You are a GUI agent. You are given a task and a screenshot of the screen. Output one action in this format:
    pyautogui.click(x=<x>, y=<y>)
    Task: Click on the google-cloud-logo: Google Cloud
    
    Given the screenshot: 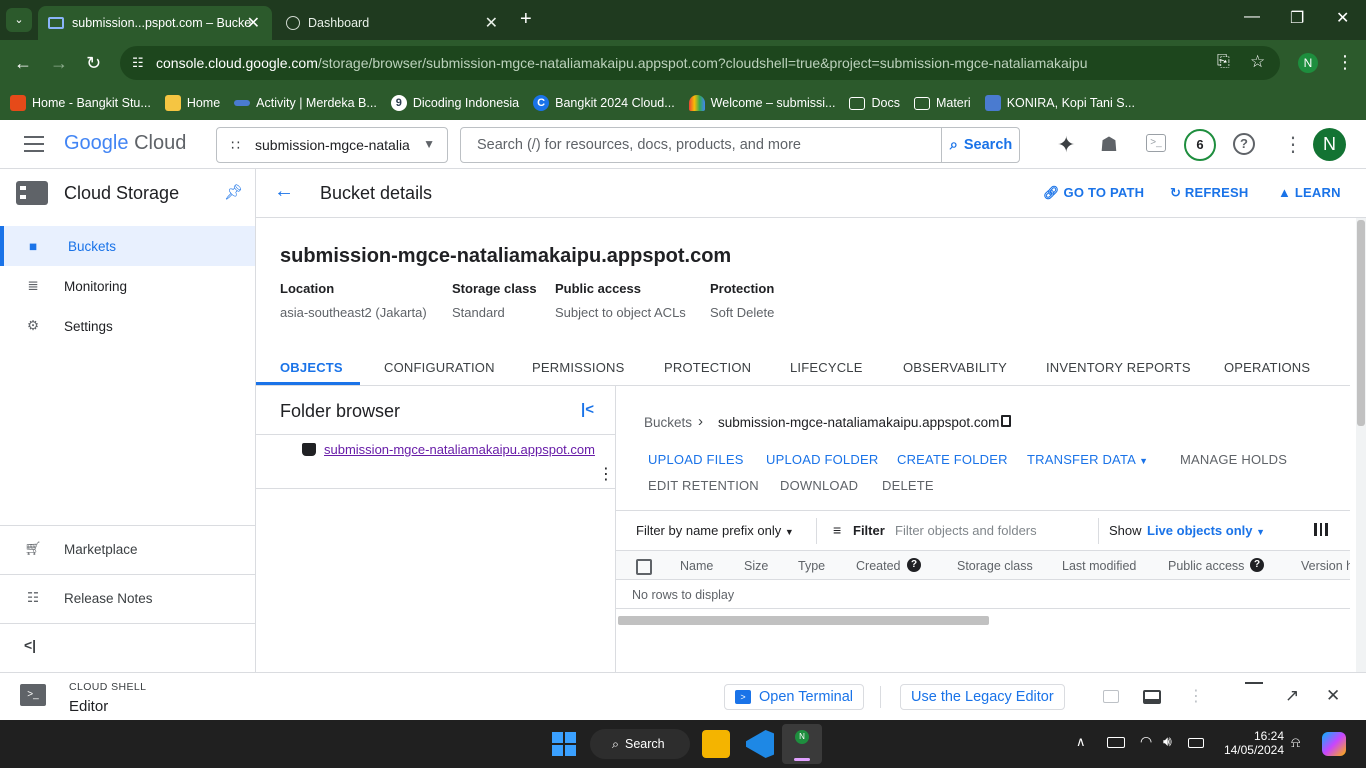 What is the action you would take?
    pyautogui.click(x=125, y=143)
    